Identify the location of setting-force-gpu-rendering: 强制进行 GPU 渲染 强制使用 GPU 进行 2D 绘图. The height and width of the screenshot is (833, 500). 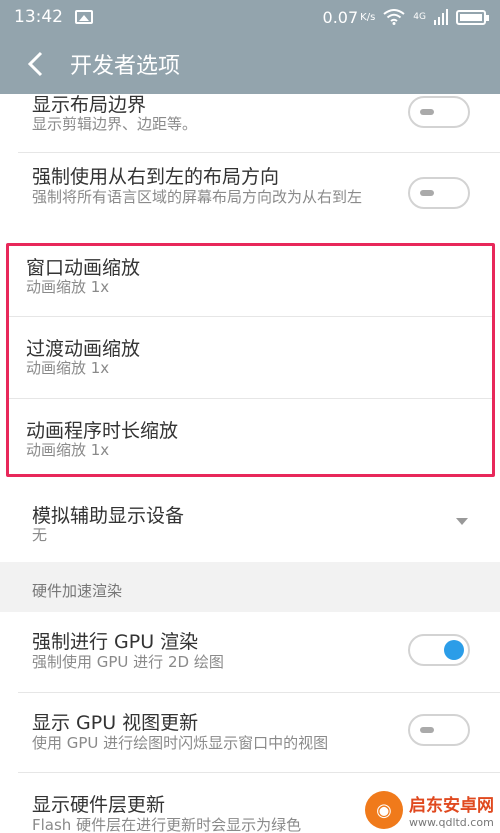
(250, 652).